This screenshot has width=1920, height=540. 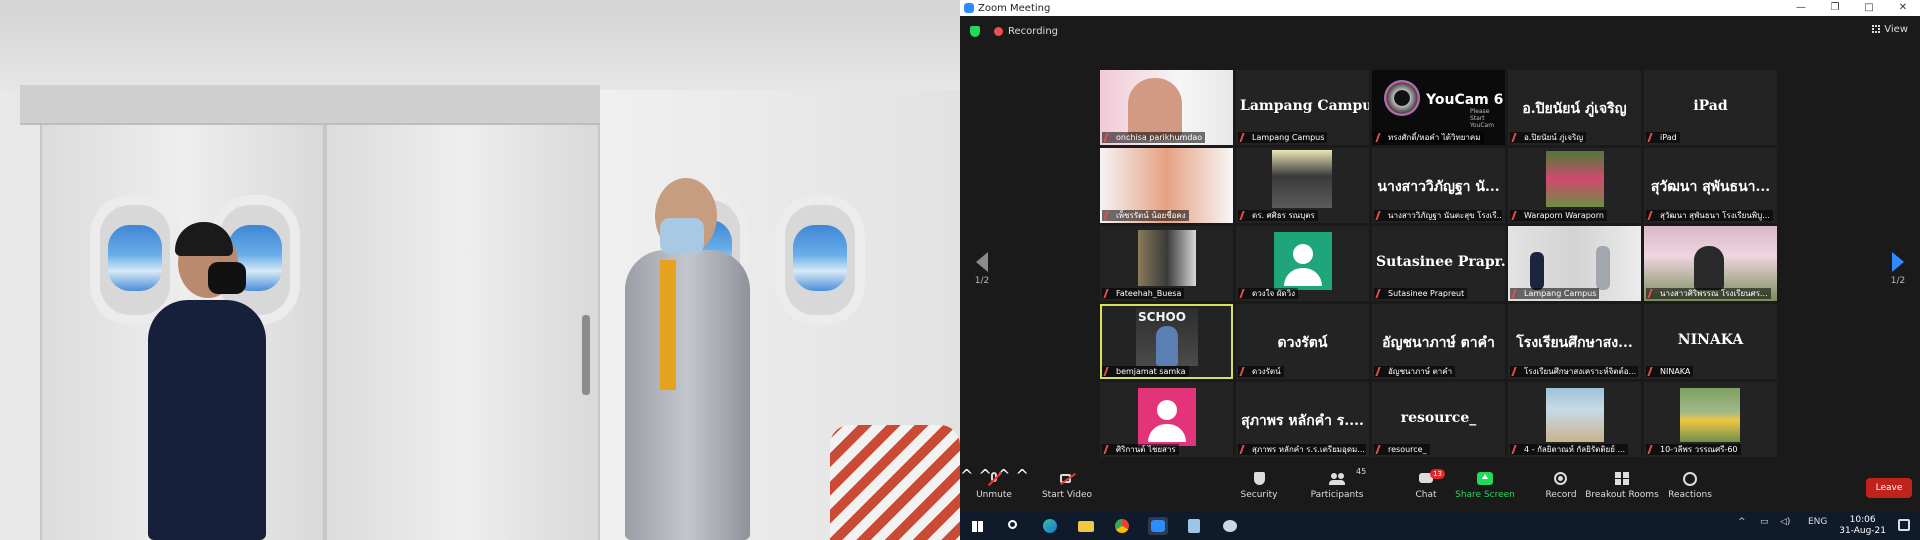 What do you see at coordinates (994, 479) in the screenshot?
I see `mic-off-icon` at bounding box center [994, 479].